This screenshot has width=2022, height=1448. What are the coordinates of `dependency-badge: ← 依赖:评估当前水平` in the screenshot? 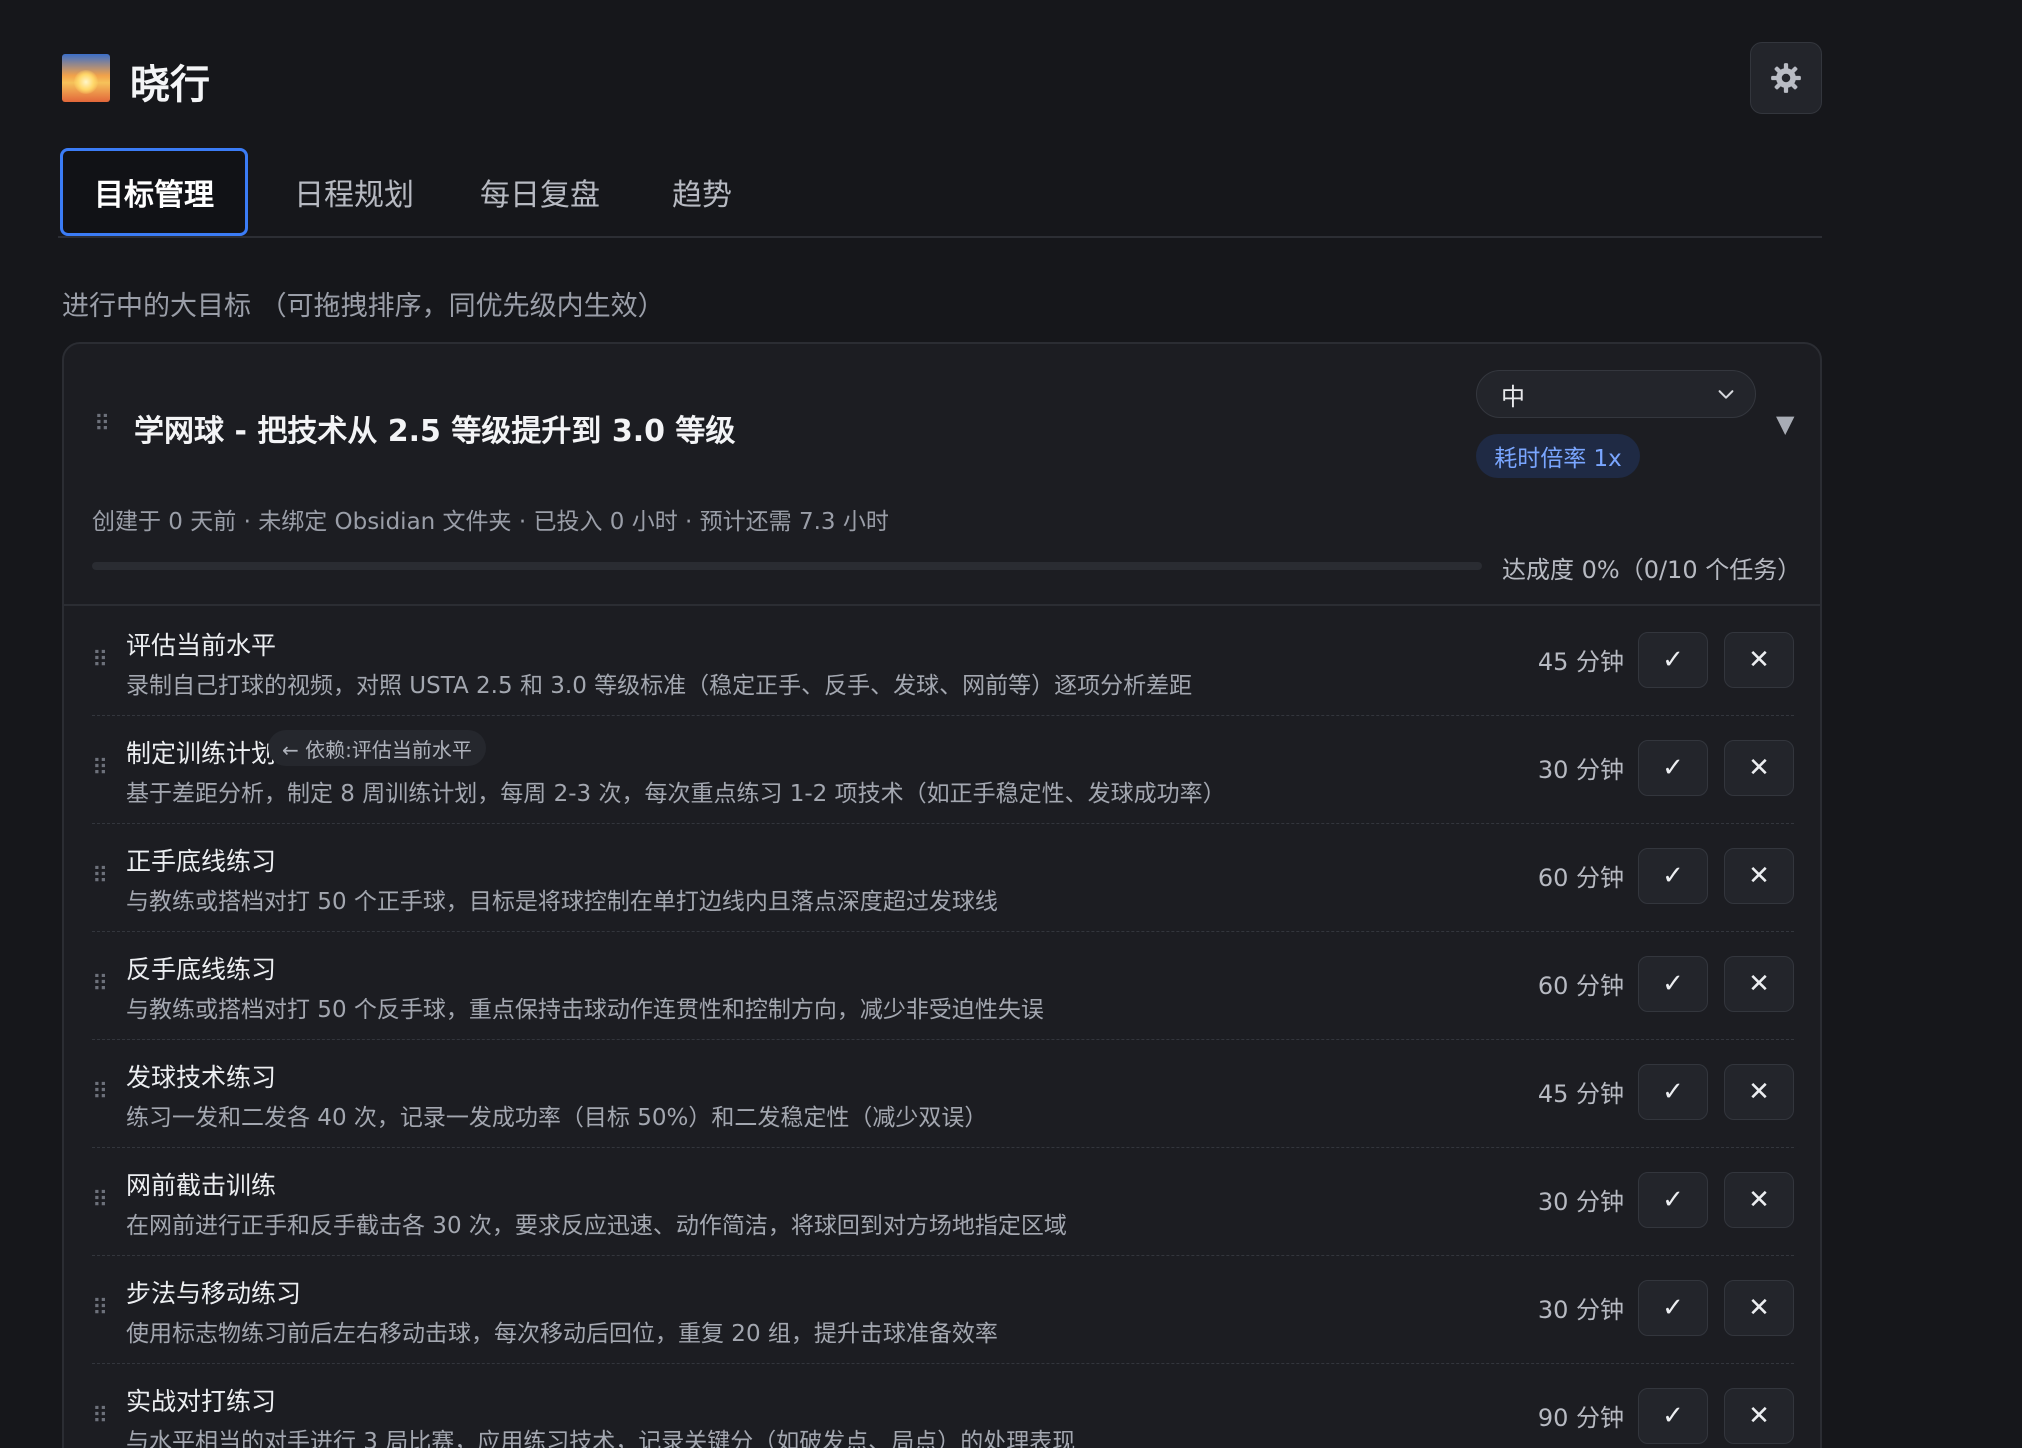 It's located at (377, 748).